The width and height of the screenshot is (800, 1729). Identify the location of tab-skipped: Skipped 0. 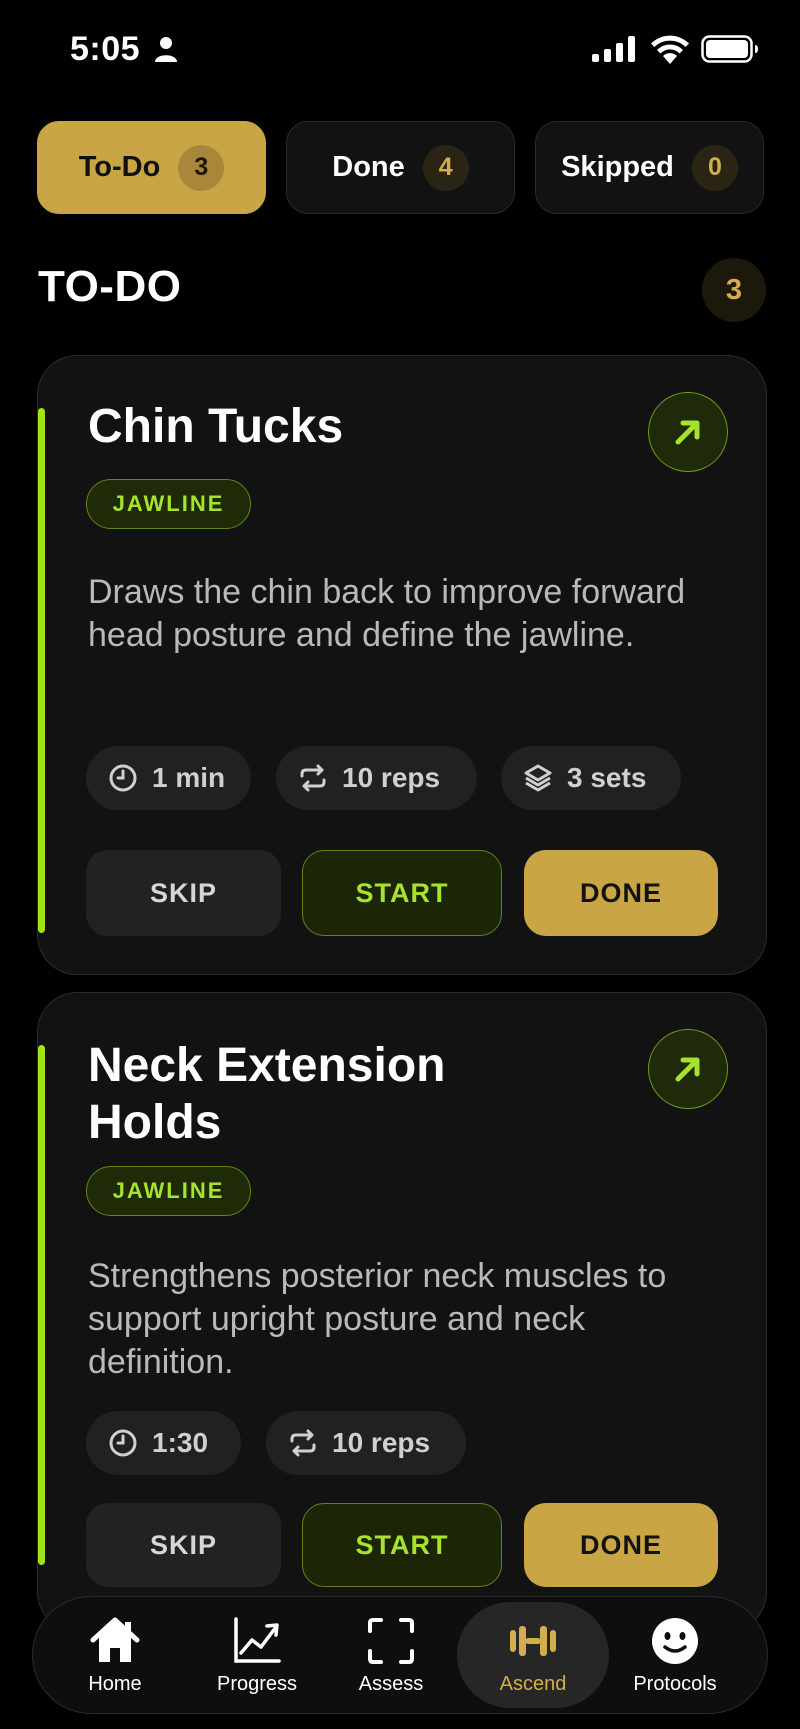
(649, 167).